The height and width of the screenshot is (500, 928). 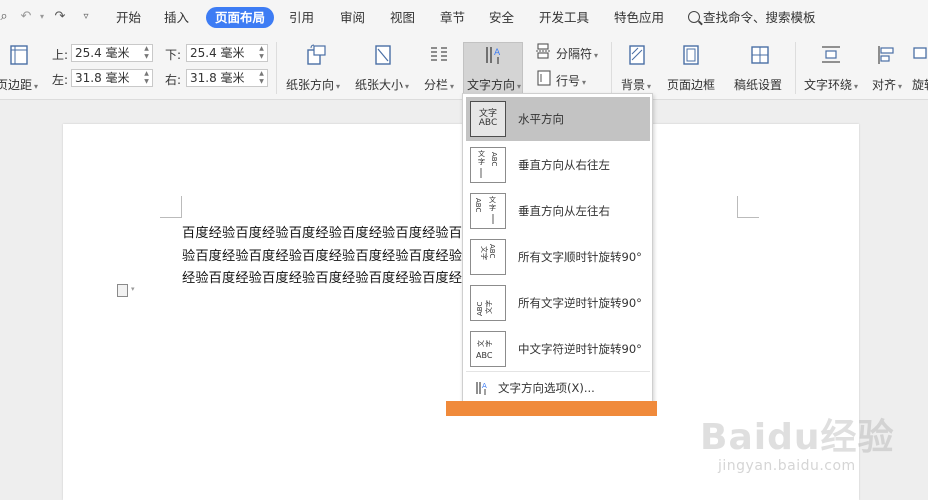 What do you see at coordinates (352, 17) in the screenshot?
I see `tab-review: 审阅` at bounding box center [352, 17].